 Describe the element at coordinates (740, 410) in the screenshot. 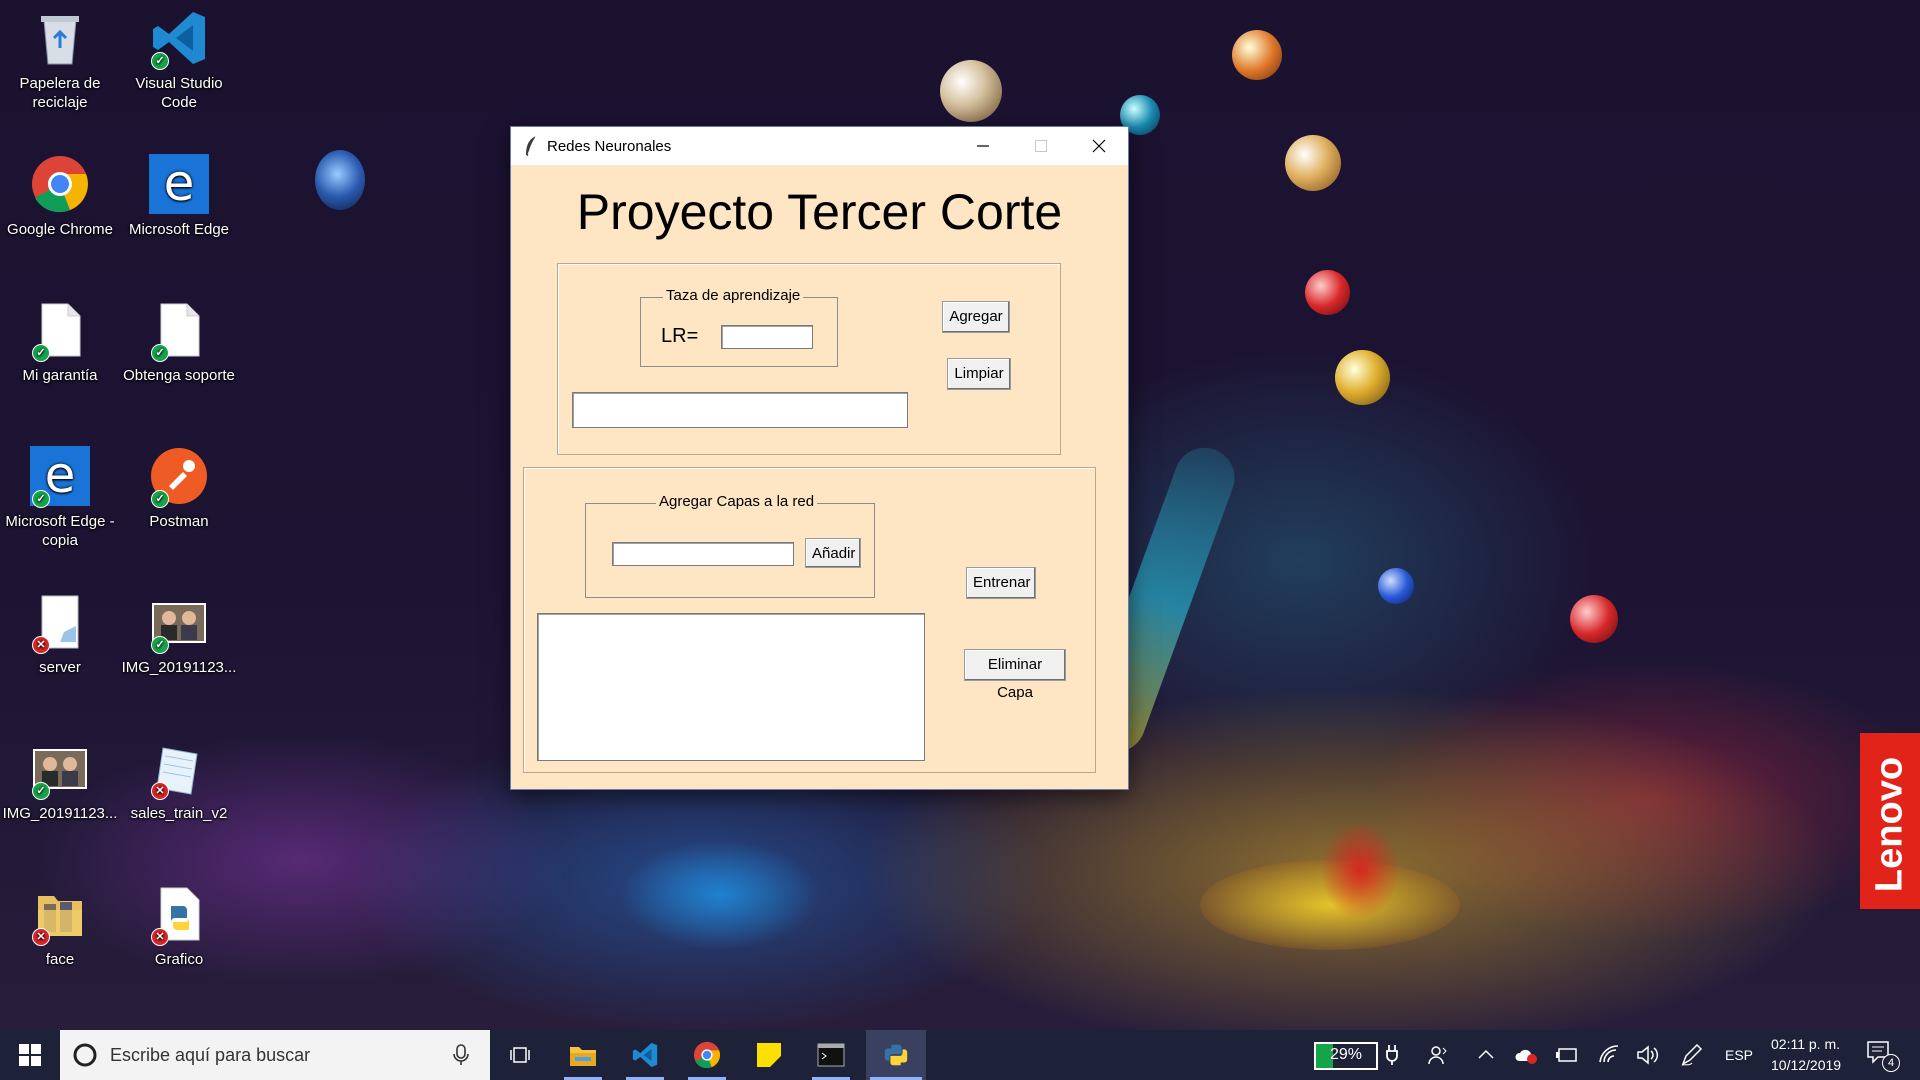

I see `lr-output-field` at that location.